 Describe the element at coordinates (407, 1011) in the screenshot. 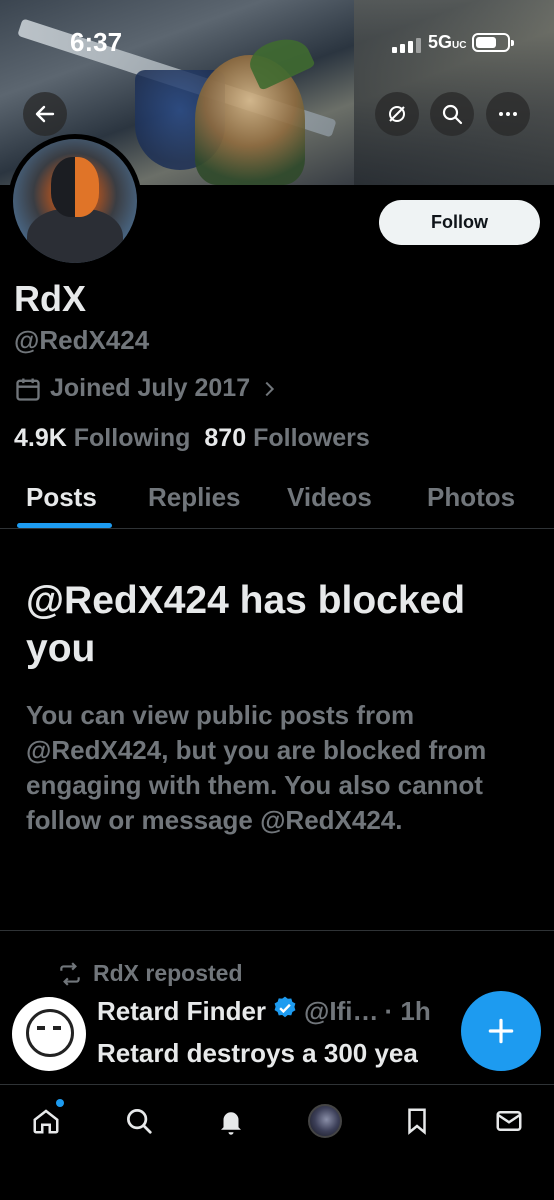

I see `post-time: · 1h` at that location.